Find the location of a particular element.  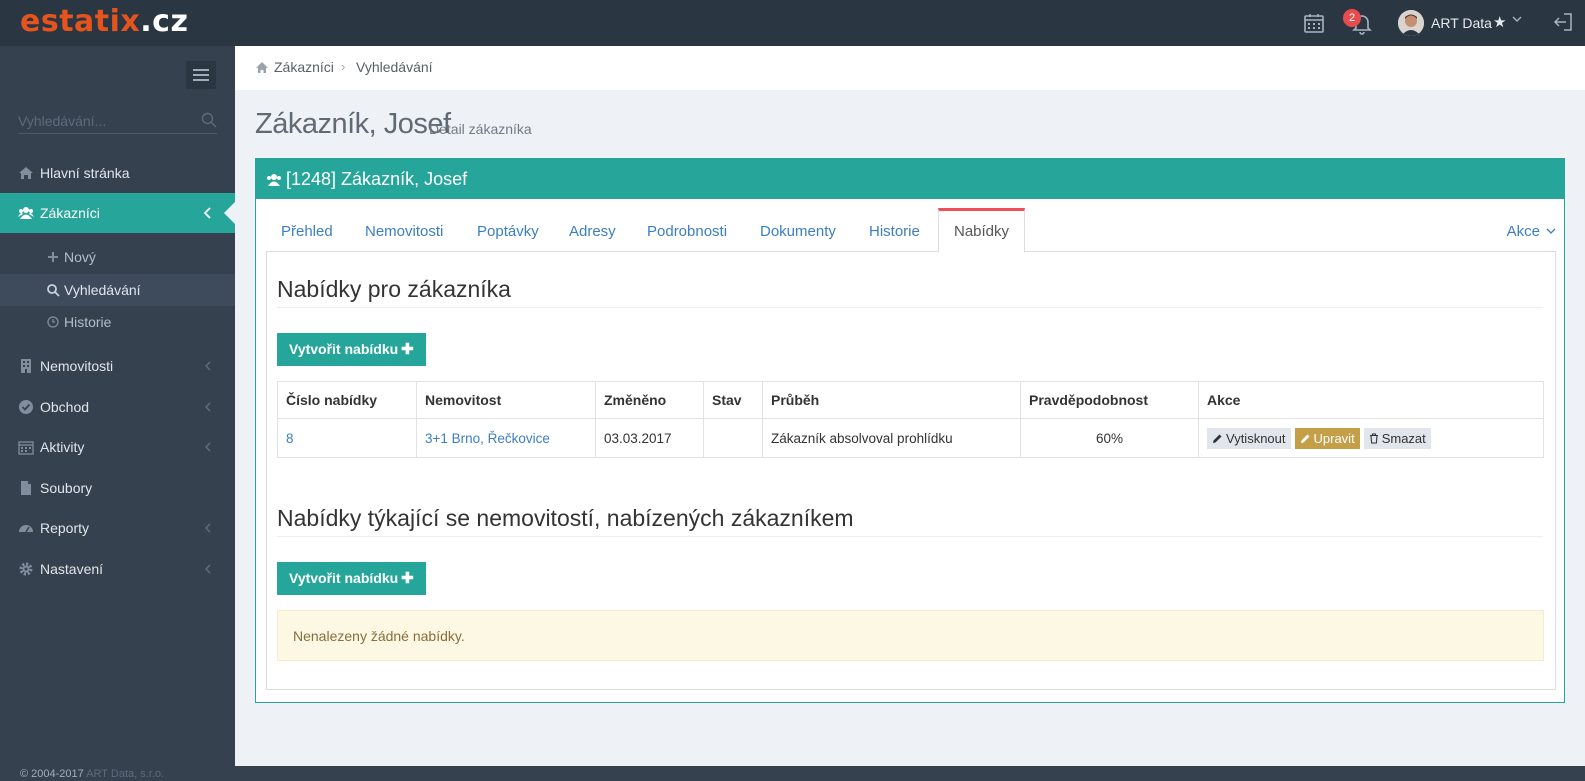

offer-probability: 60% is located at coordinates (1109, 438).